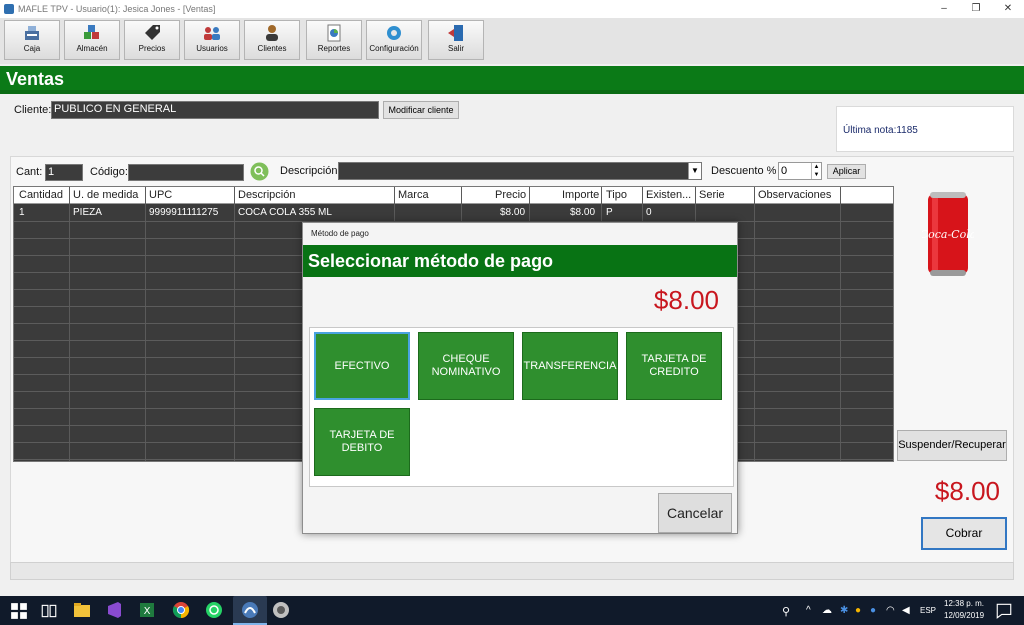 The width and height of the screenshot is (1024, 625). What do you see at coordinates (579, 195) in the screenshot?
I see `column-header: Importe` at bounding box center [579, 195].